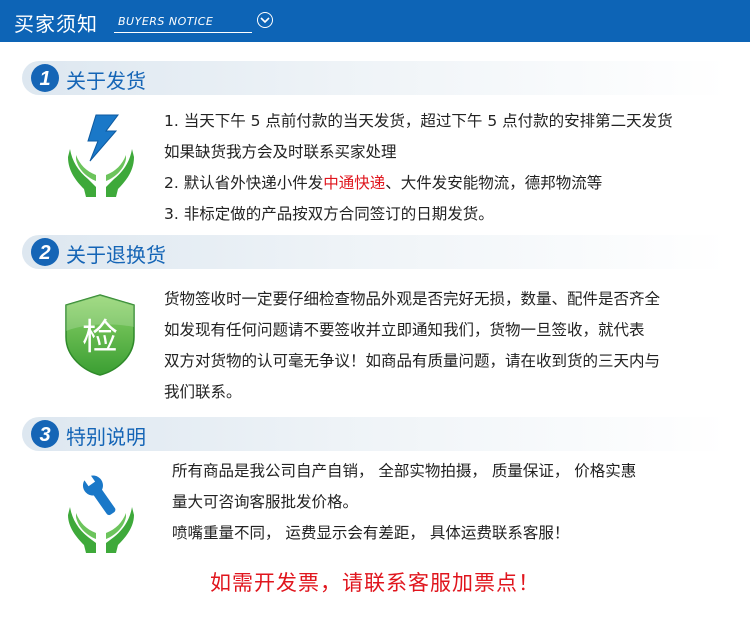 This screenshot has width=750, height=637. Describe the element at coordinates (412, 361) in the screenshot. I see `returns-line-3: 双方对货物的认可毫无争议！如商品有质量问题，请在收到货的三天内与` at that location.